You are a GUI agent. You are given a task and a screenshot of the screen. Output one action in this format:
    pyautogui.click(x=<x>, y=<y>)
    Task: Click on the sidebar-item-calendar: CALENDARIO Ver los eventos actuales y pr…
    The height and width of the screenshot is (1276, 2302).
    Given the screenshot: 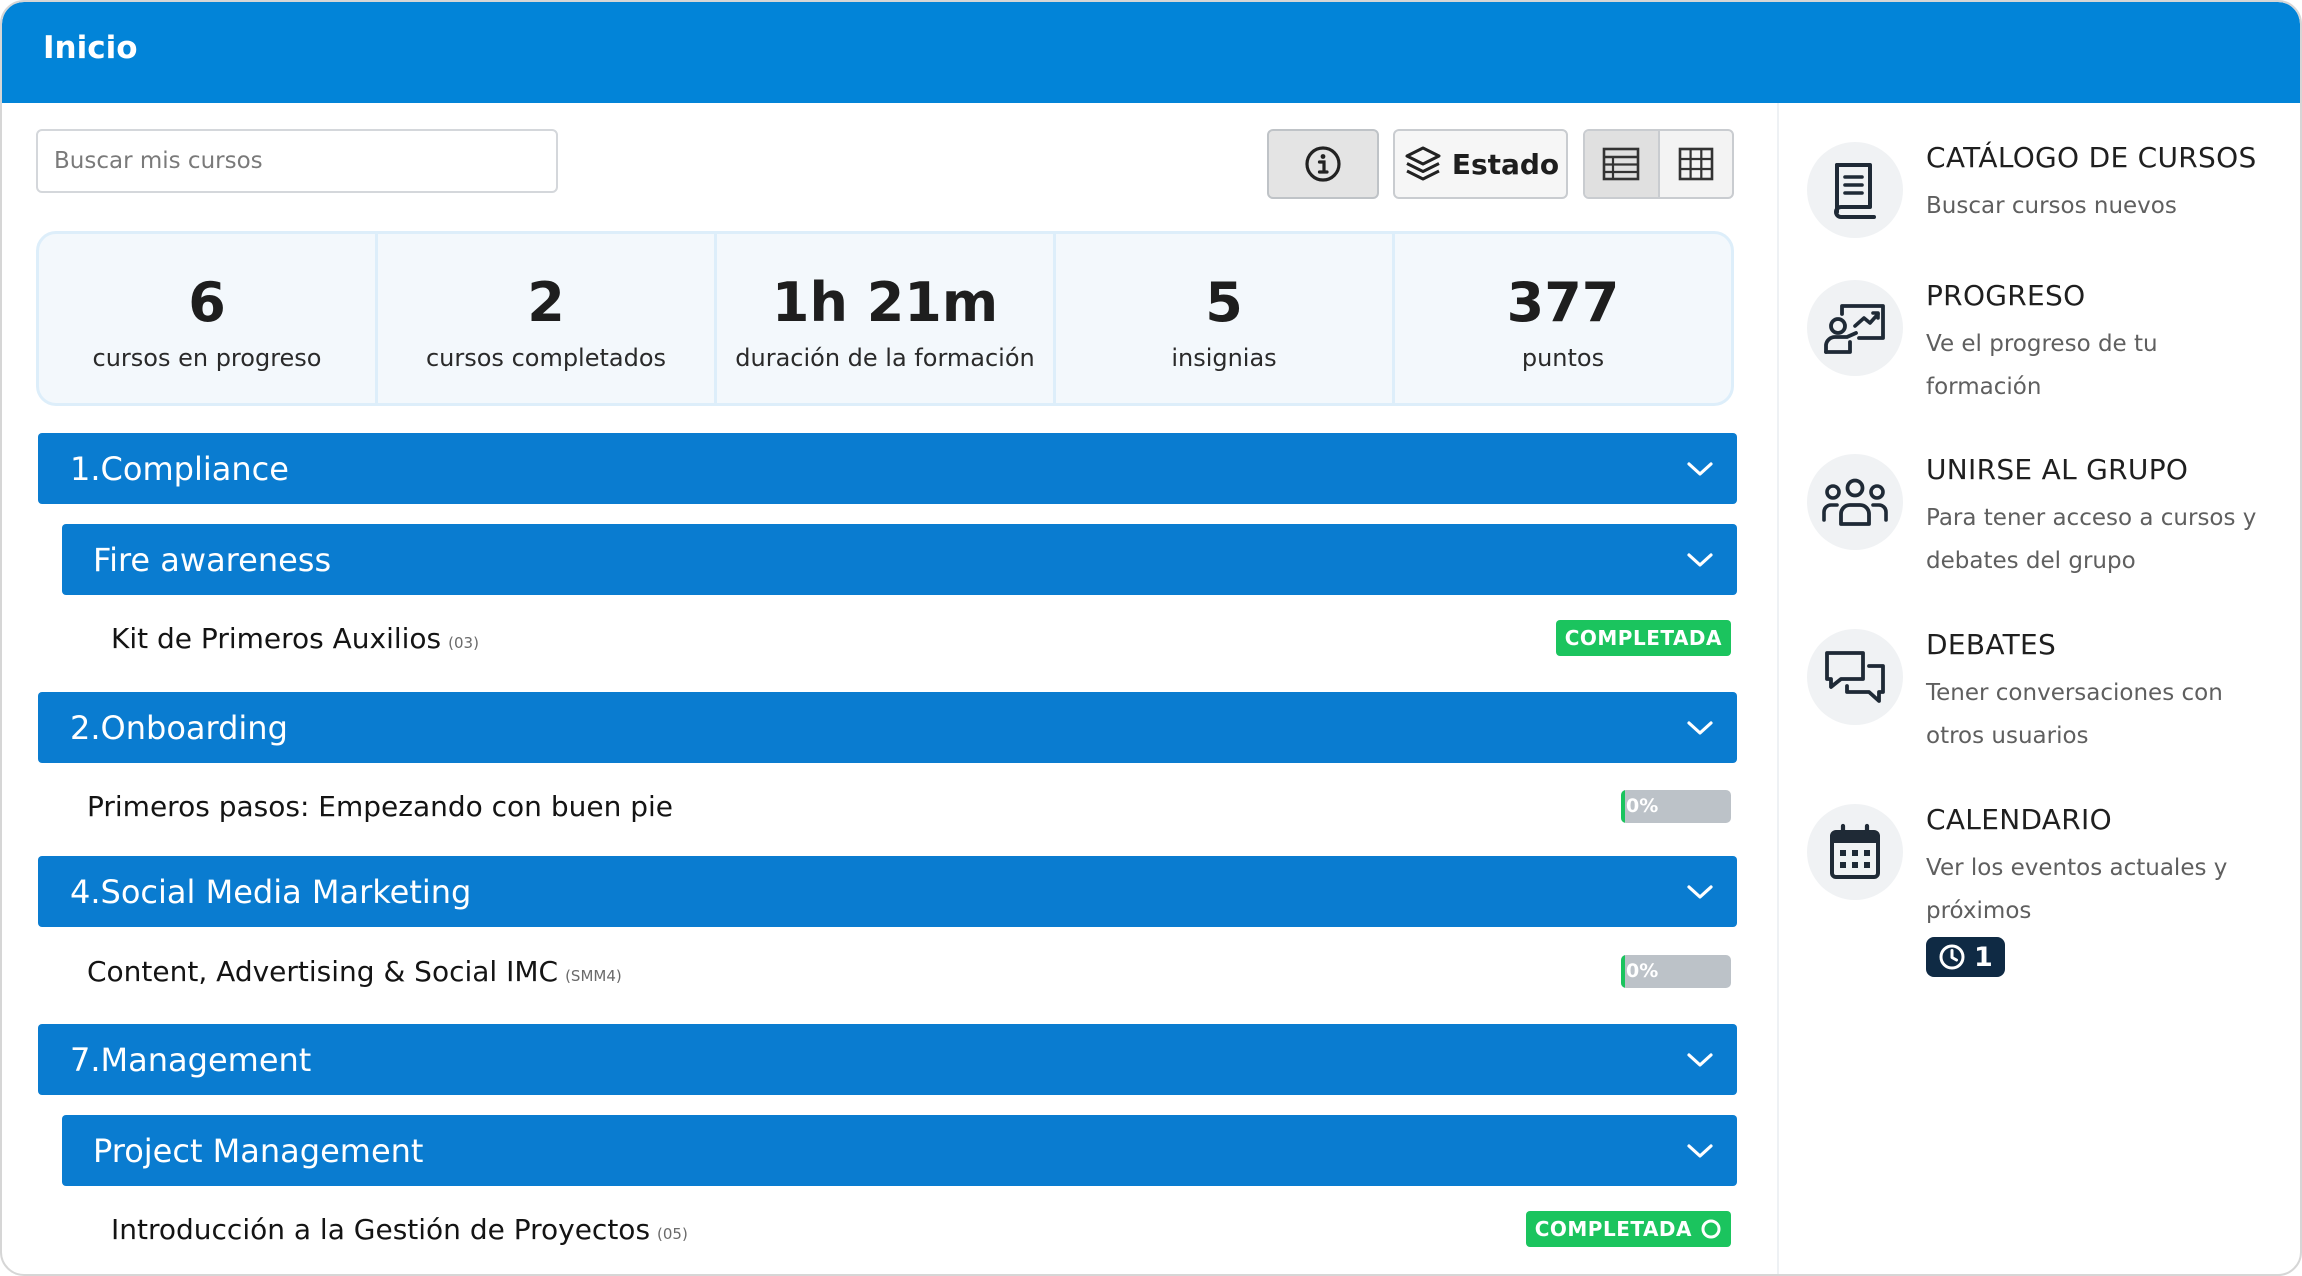 What is the action you would take?
    pyautogui.click(x=2042, y=893)
    